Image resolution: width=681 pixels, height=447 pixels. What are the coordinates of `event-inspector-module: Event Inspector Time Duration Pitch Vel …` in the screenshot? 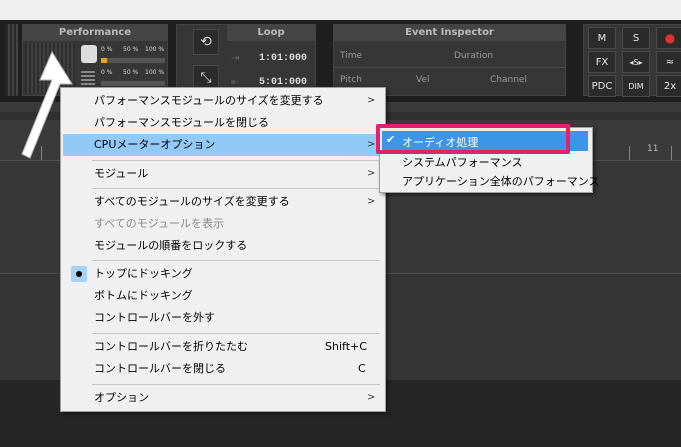 It's located at (449, 60).